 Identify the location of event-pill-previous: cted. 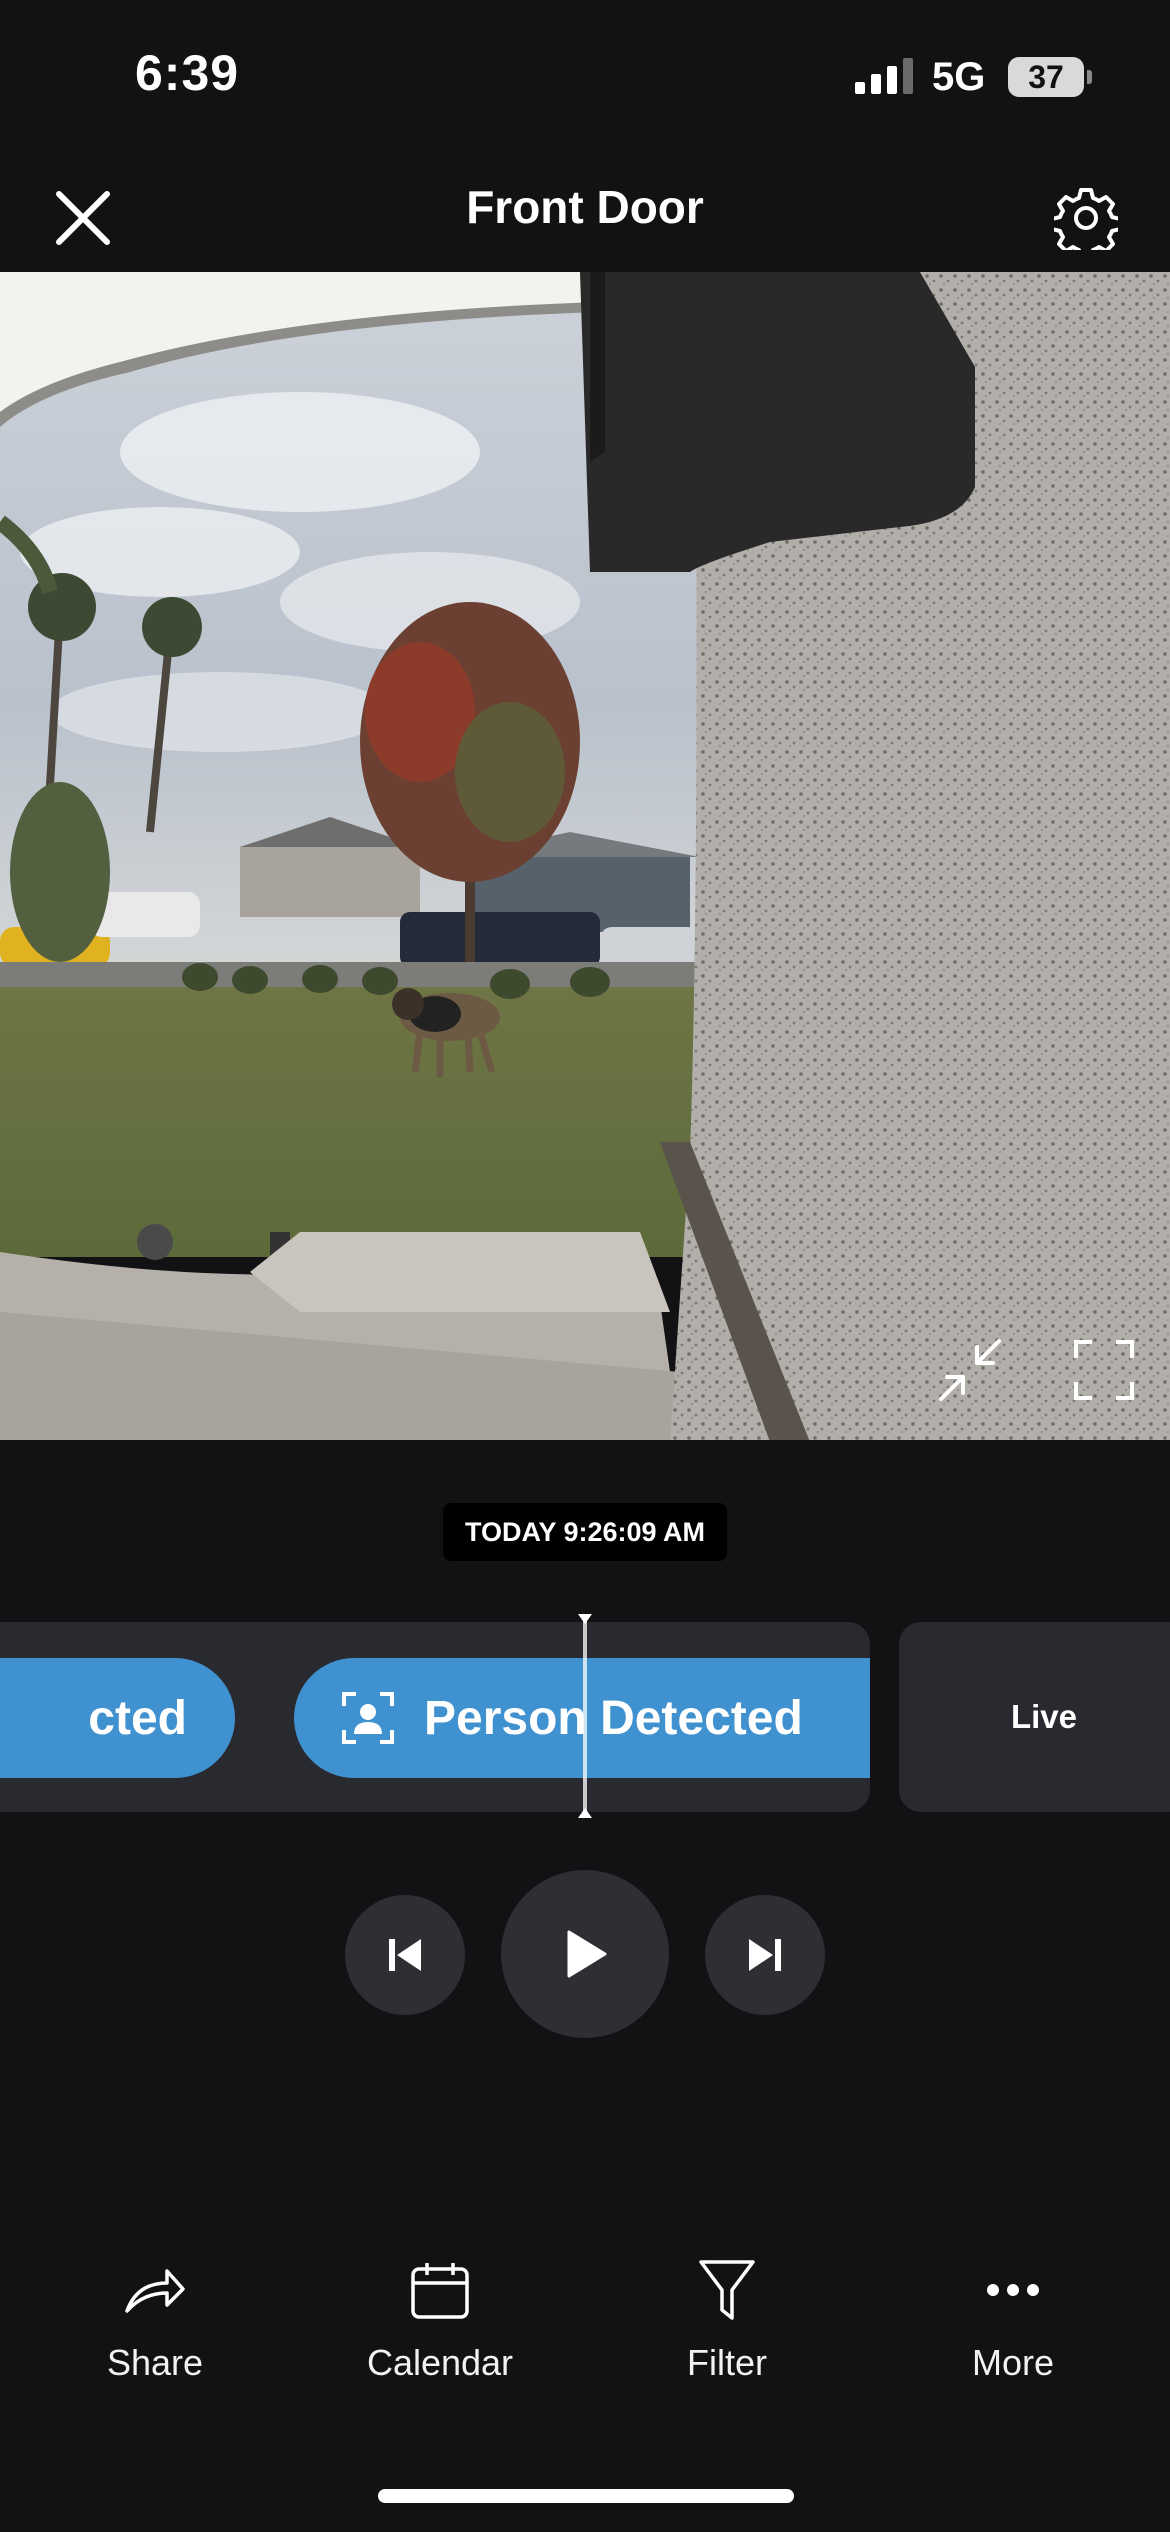
(117, 1718).